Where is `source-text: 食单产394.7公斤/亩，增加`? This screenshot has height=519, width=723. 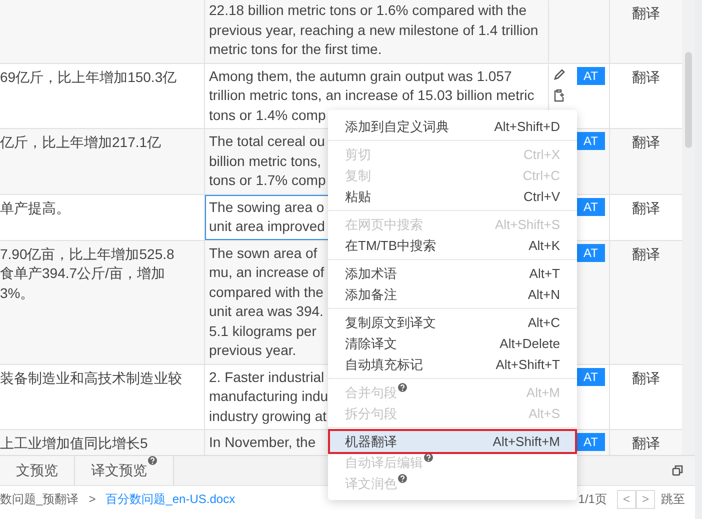
source-text: 食单产394.7公斤/亩，增加 is located at coordinates (82, 273).